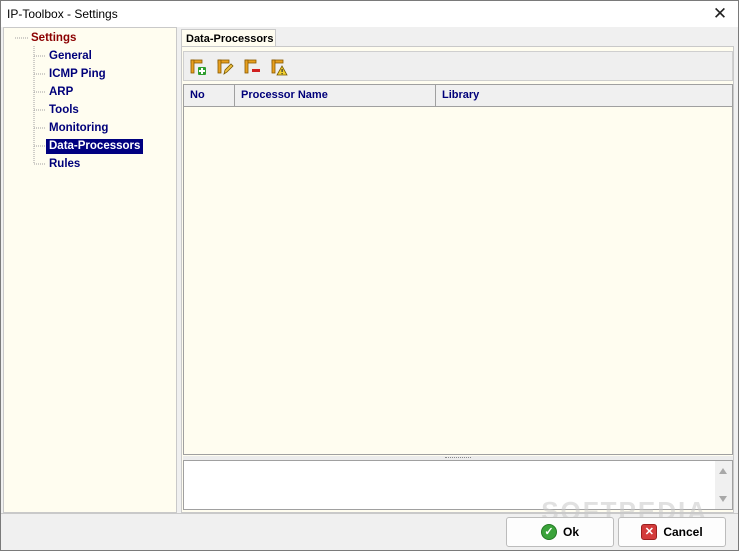 The height and width of the screenshot is (551, 739). I want to click on warning-icon, so click(279, 67).